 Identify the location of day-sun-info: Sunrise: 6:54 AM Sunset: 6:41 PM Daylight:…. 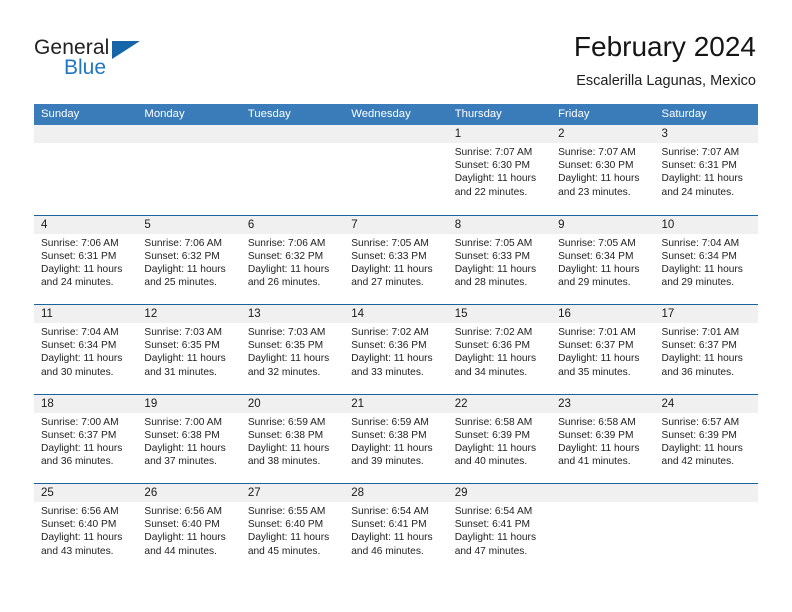
(395, 530).